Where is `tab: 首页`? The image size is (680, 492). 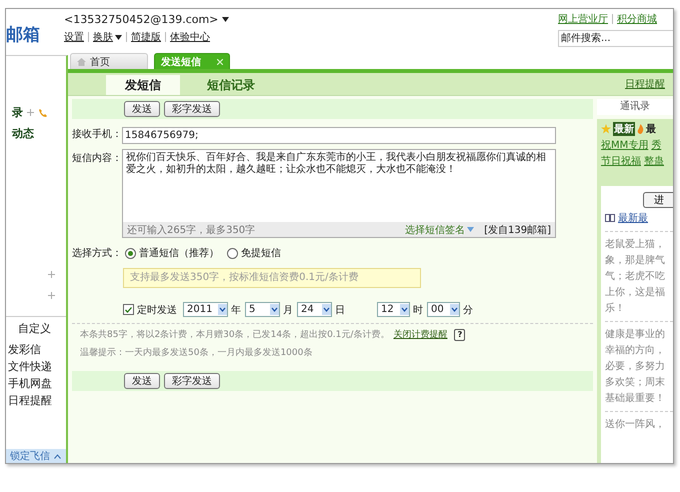 tab: 首页 is located at coordinates (109, 61).